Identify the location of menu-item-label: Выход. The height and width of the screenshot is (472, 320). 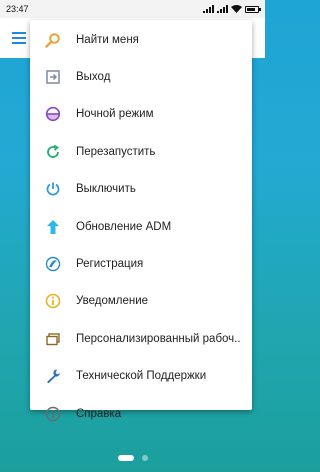
(93, 77).